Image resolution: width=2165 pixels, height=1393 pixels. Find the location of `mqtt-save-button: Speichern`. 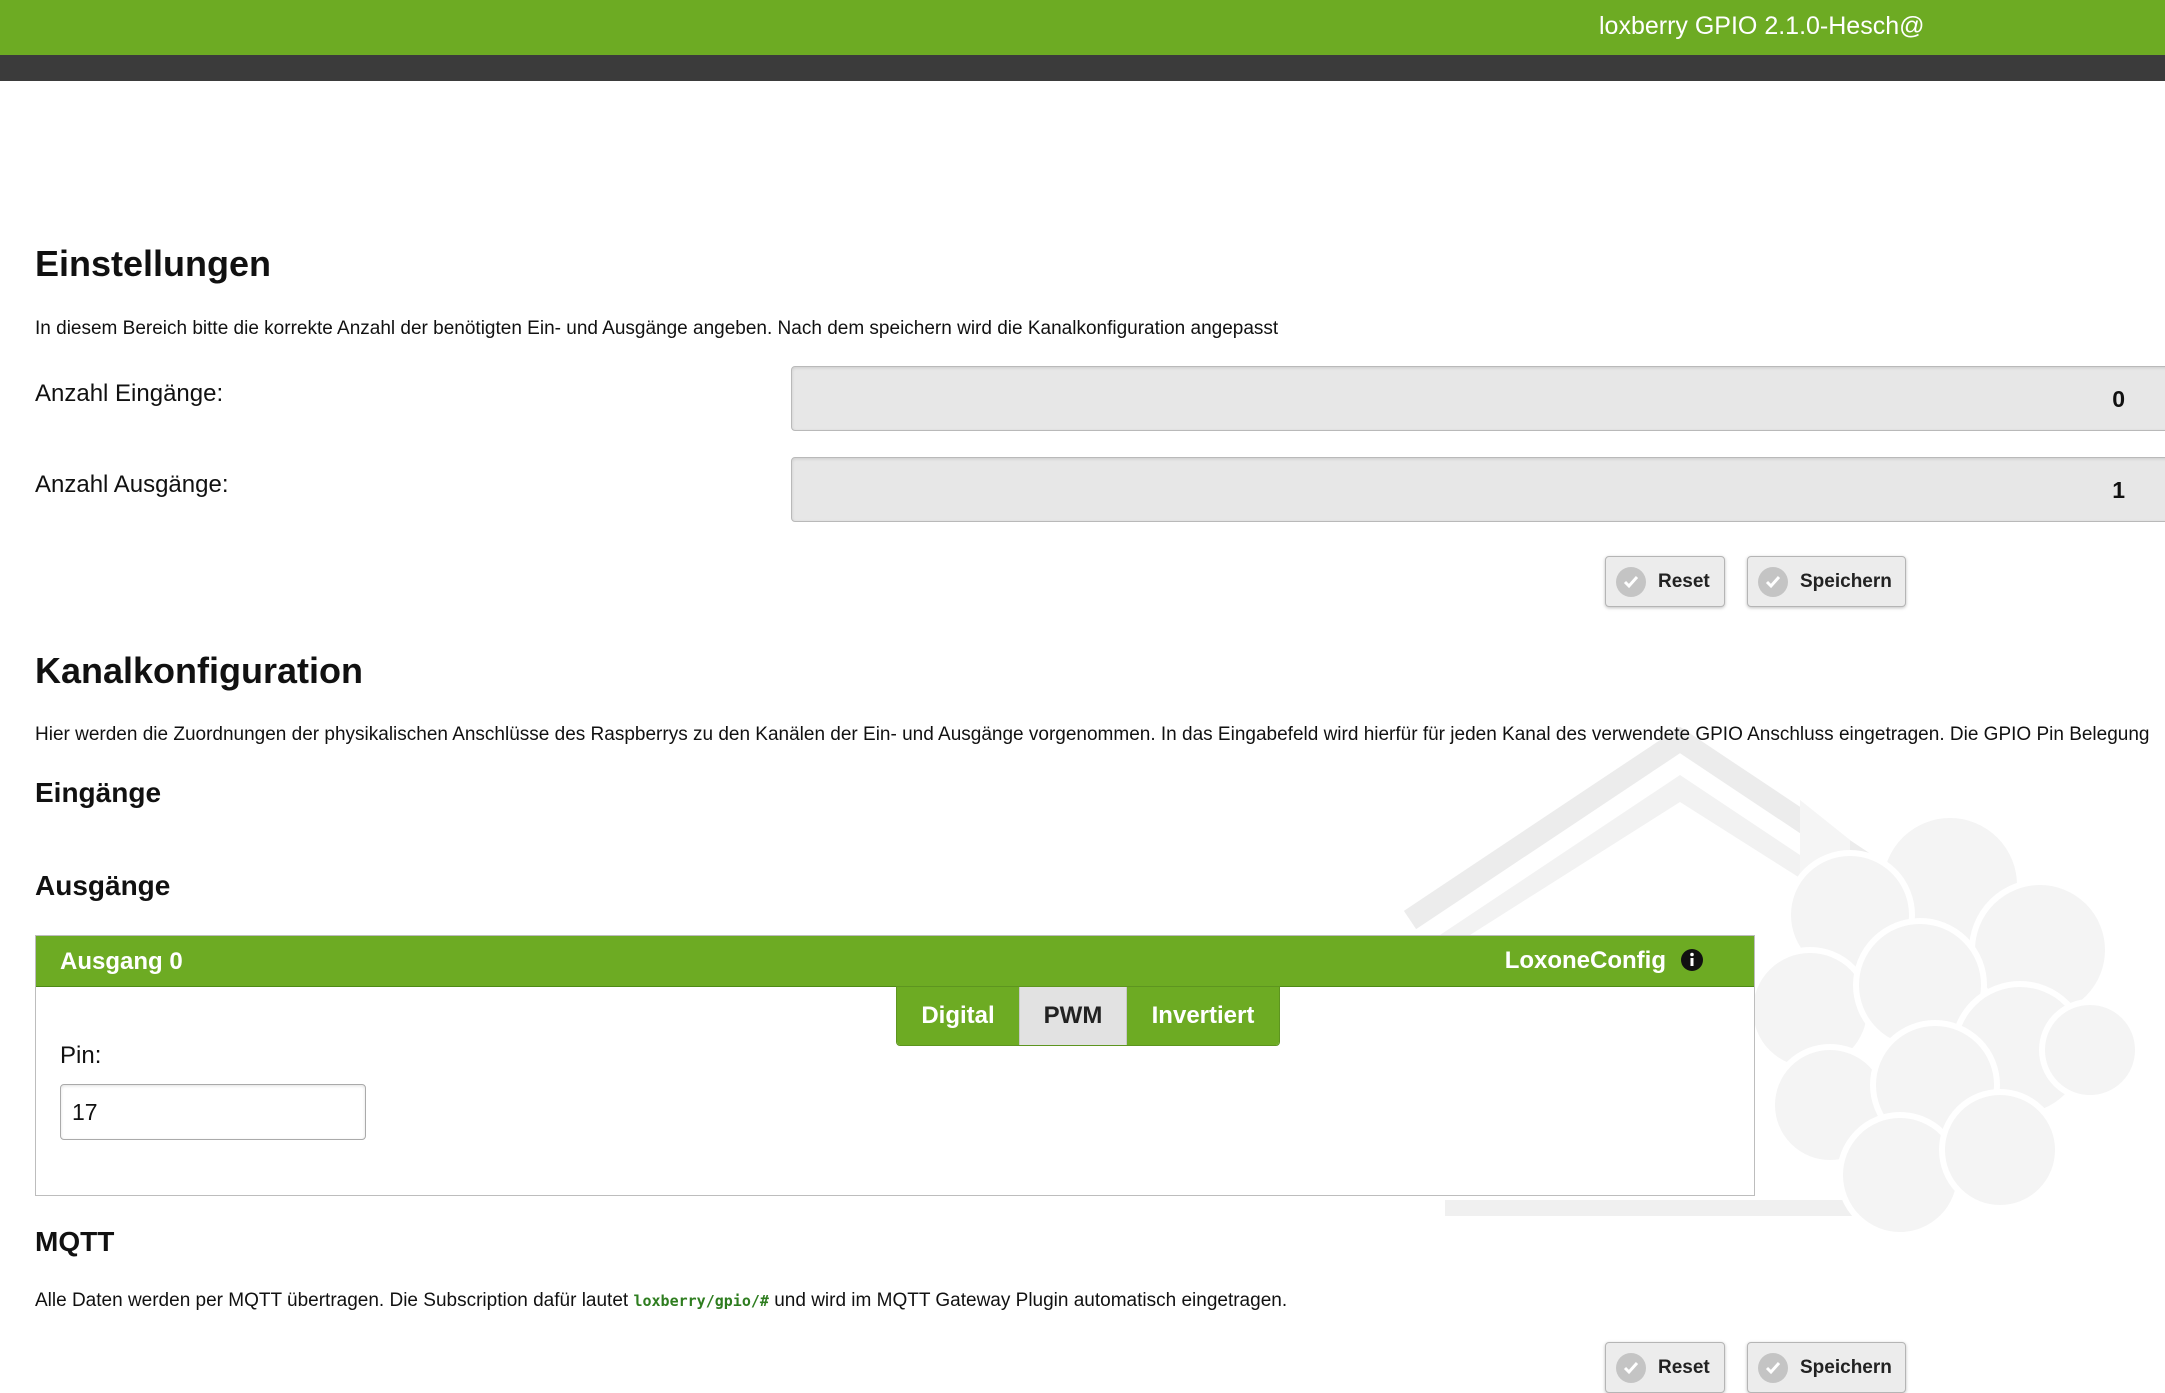

mqtt-save-button: Speichern is located at coordinates (1826, 1367).